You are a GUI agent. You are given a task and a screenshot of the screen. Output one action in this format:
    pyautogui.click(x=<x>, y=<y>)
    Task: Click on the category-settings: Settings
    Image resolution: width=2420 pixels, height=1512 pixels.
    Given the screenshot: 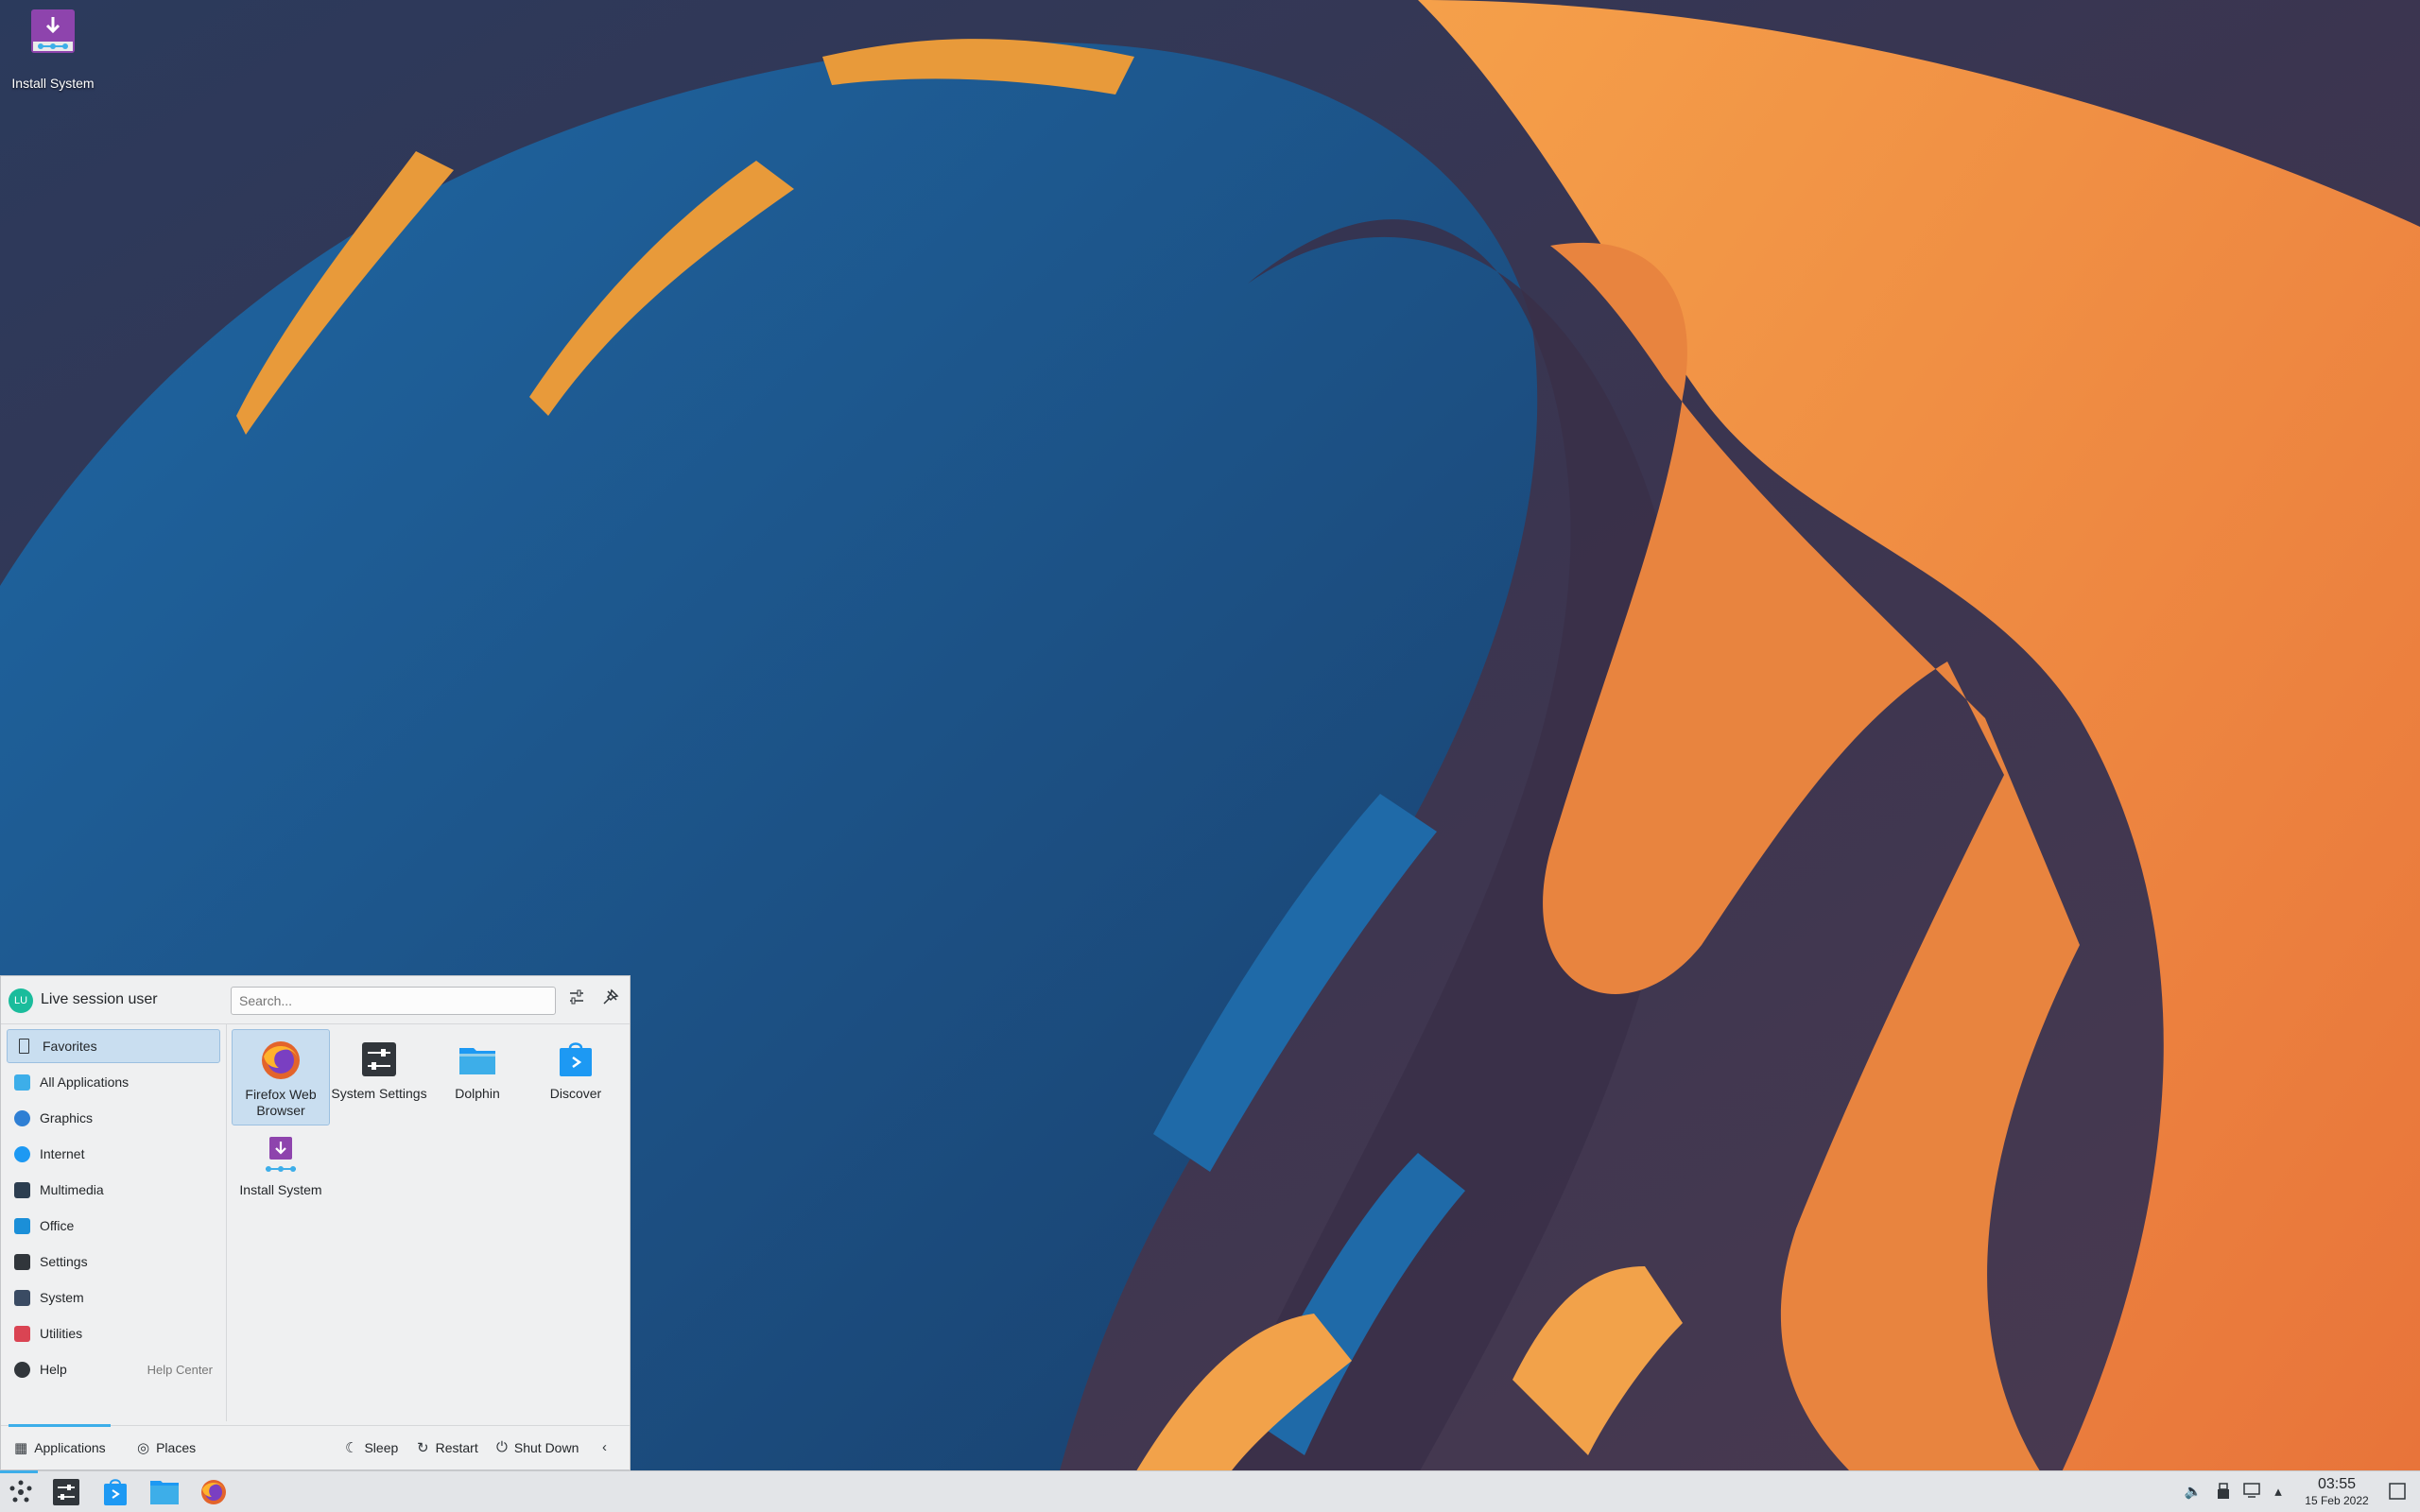 What is the action you would take?
    pyautogui.click(x=113, y=1262)
    